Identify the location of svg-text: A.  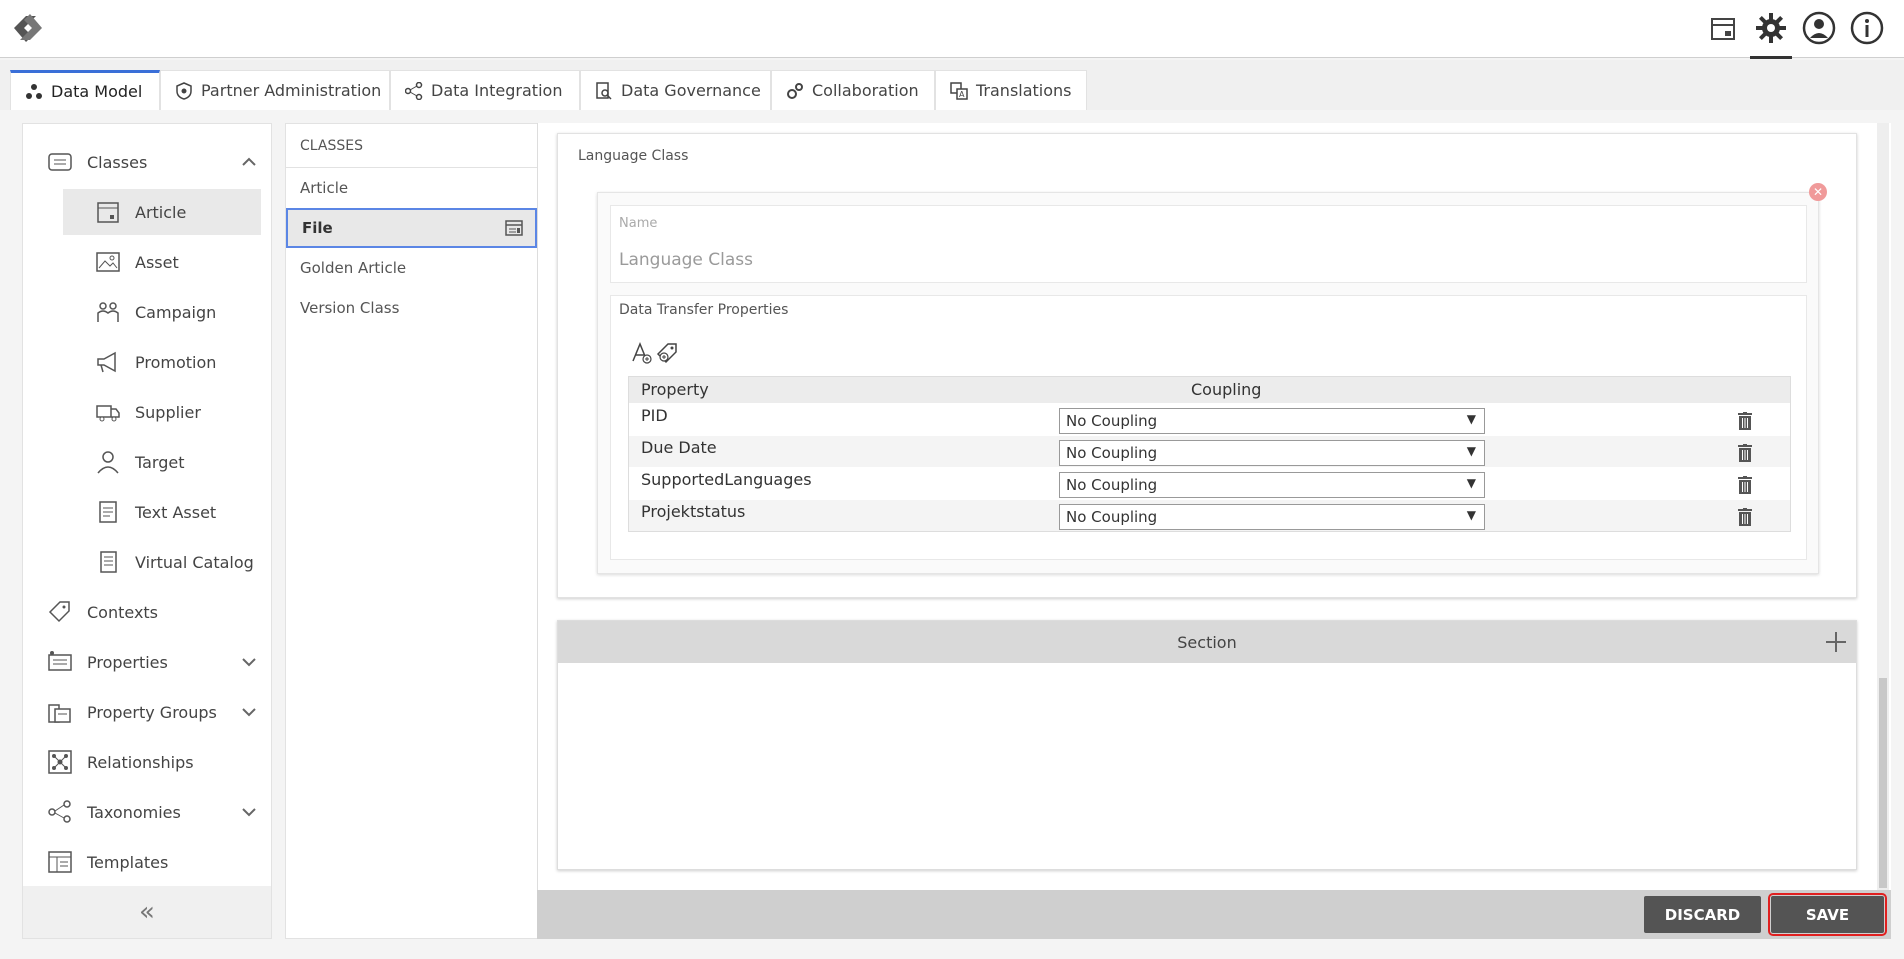
(962, 94).